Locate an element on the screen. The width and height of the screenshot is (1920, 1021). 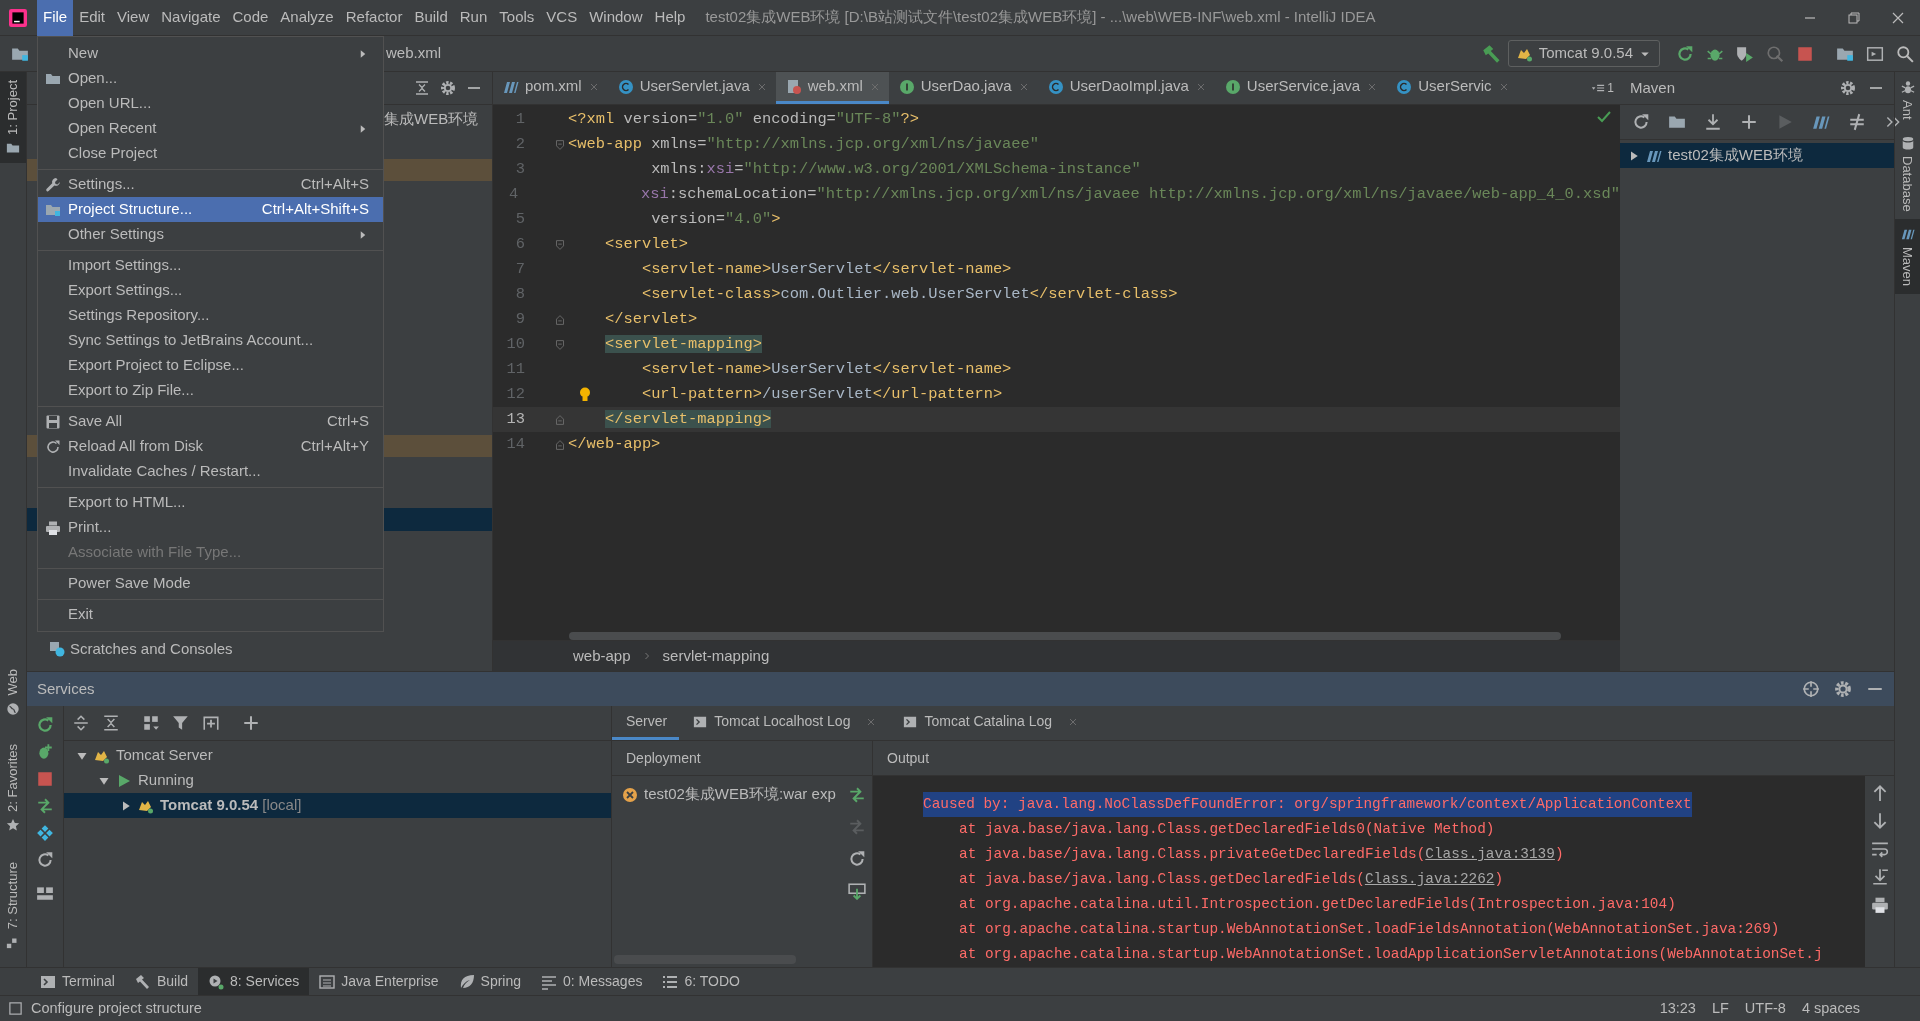
run-configuration-dropdown: Tomcat 9.0.54 is located at coordinates (1583, 53).